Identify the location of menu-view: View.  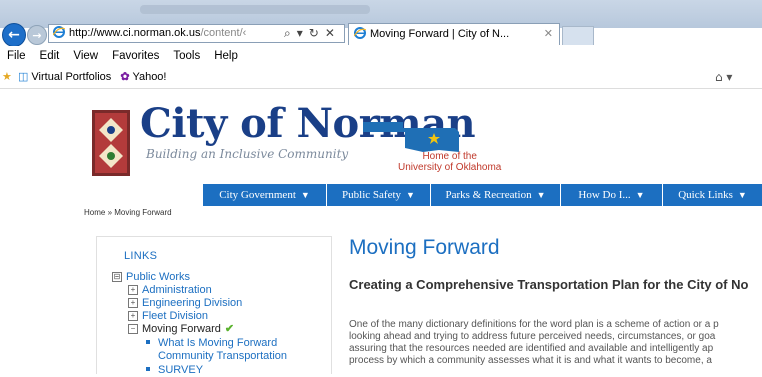
(85, 56).